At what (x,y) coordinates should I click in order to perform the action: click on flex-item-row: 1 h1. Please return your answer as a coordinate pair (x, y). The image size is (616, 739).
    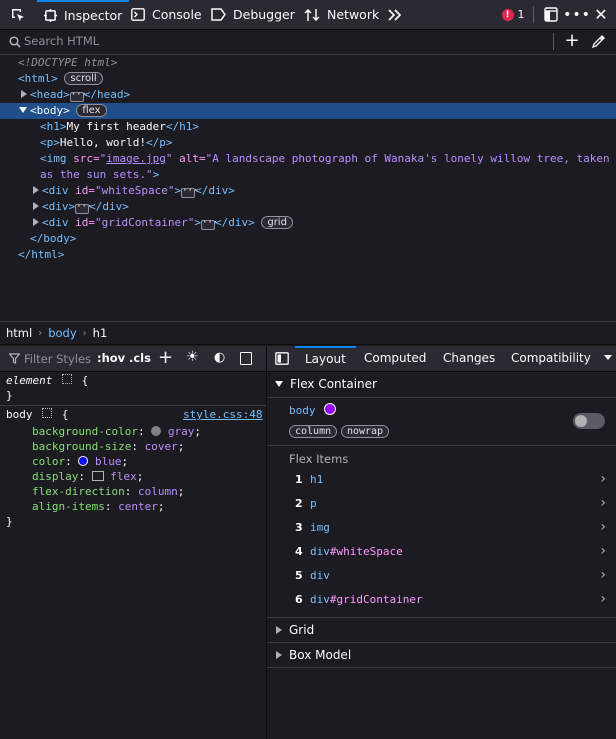
    Looking at the image, I should click on (309, 480).